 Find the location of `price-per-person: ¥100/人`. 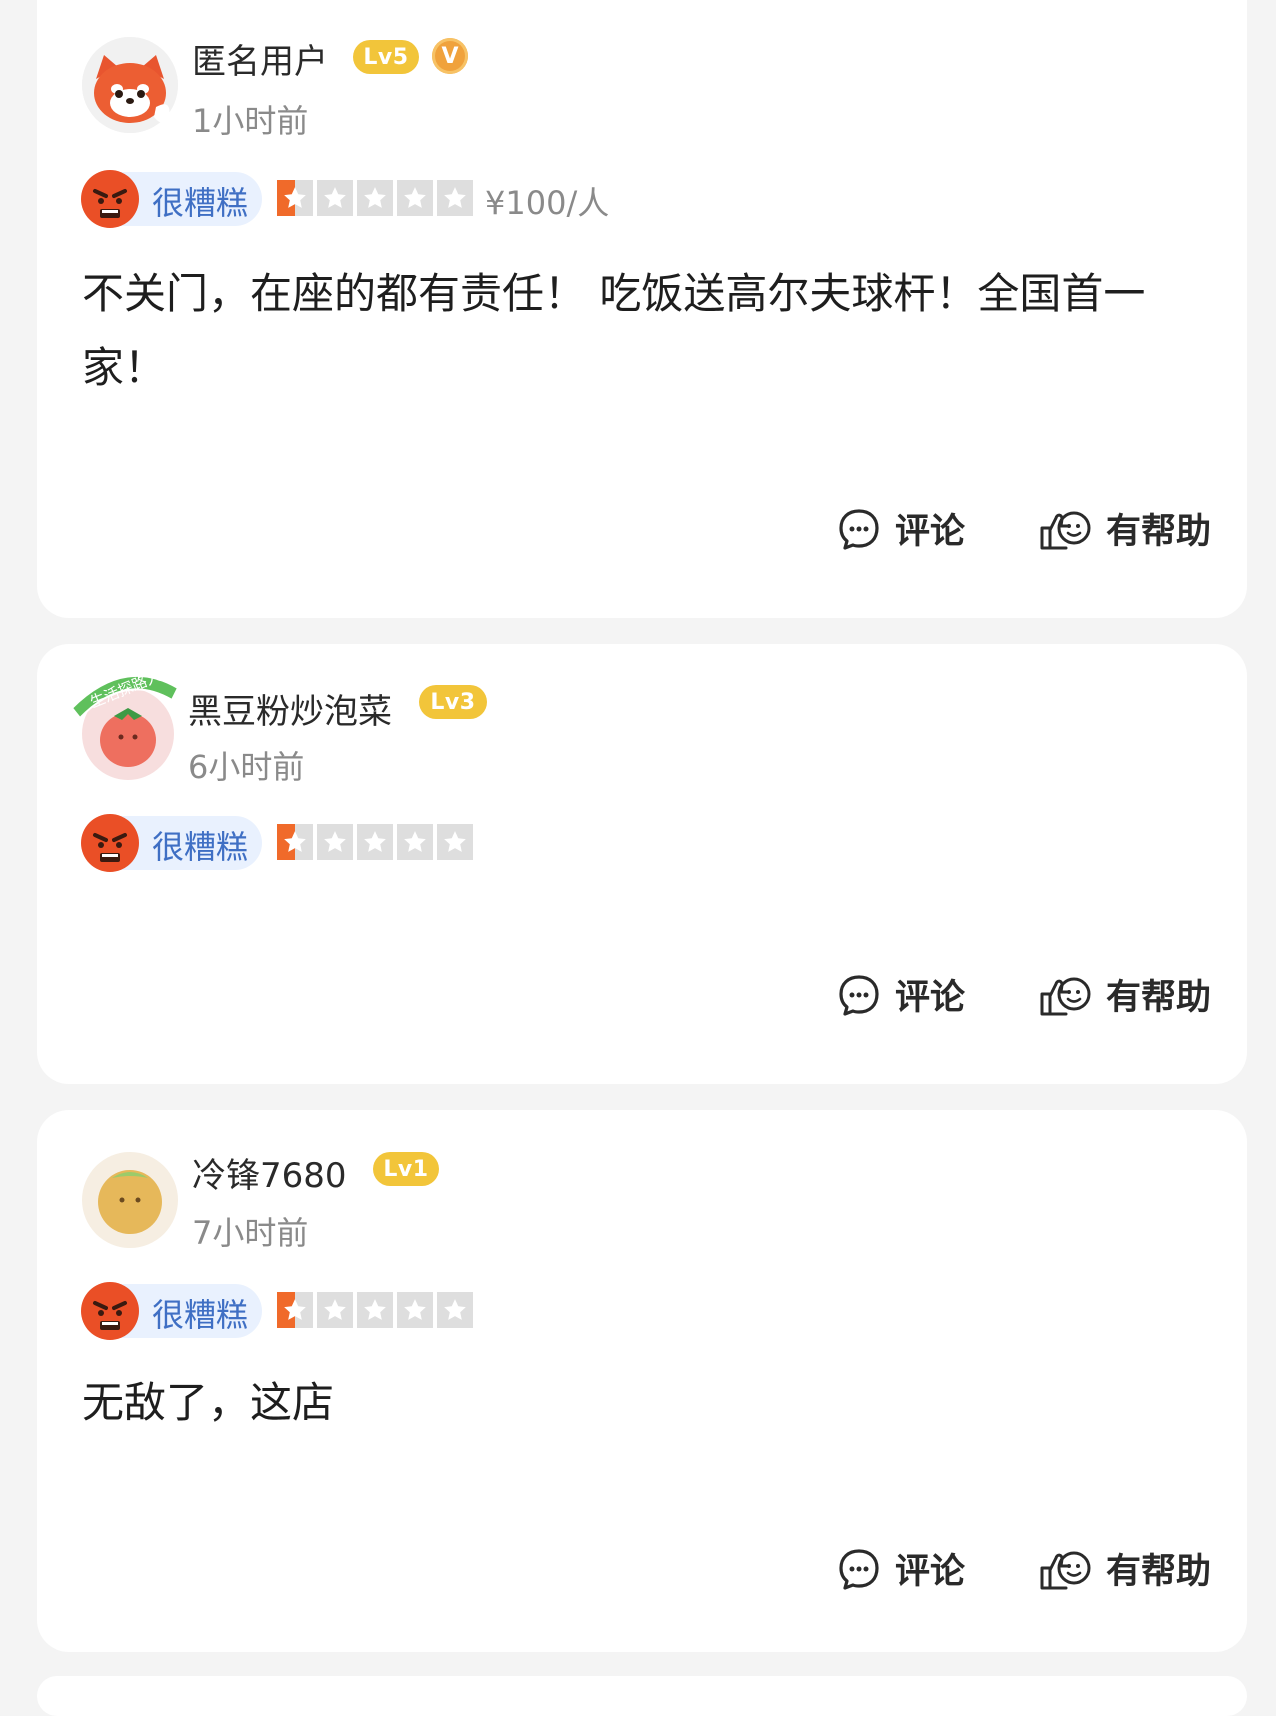

price-per-person: ¥100/人 is located at coordinates (547, 203).